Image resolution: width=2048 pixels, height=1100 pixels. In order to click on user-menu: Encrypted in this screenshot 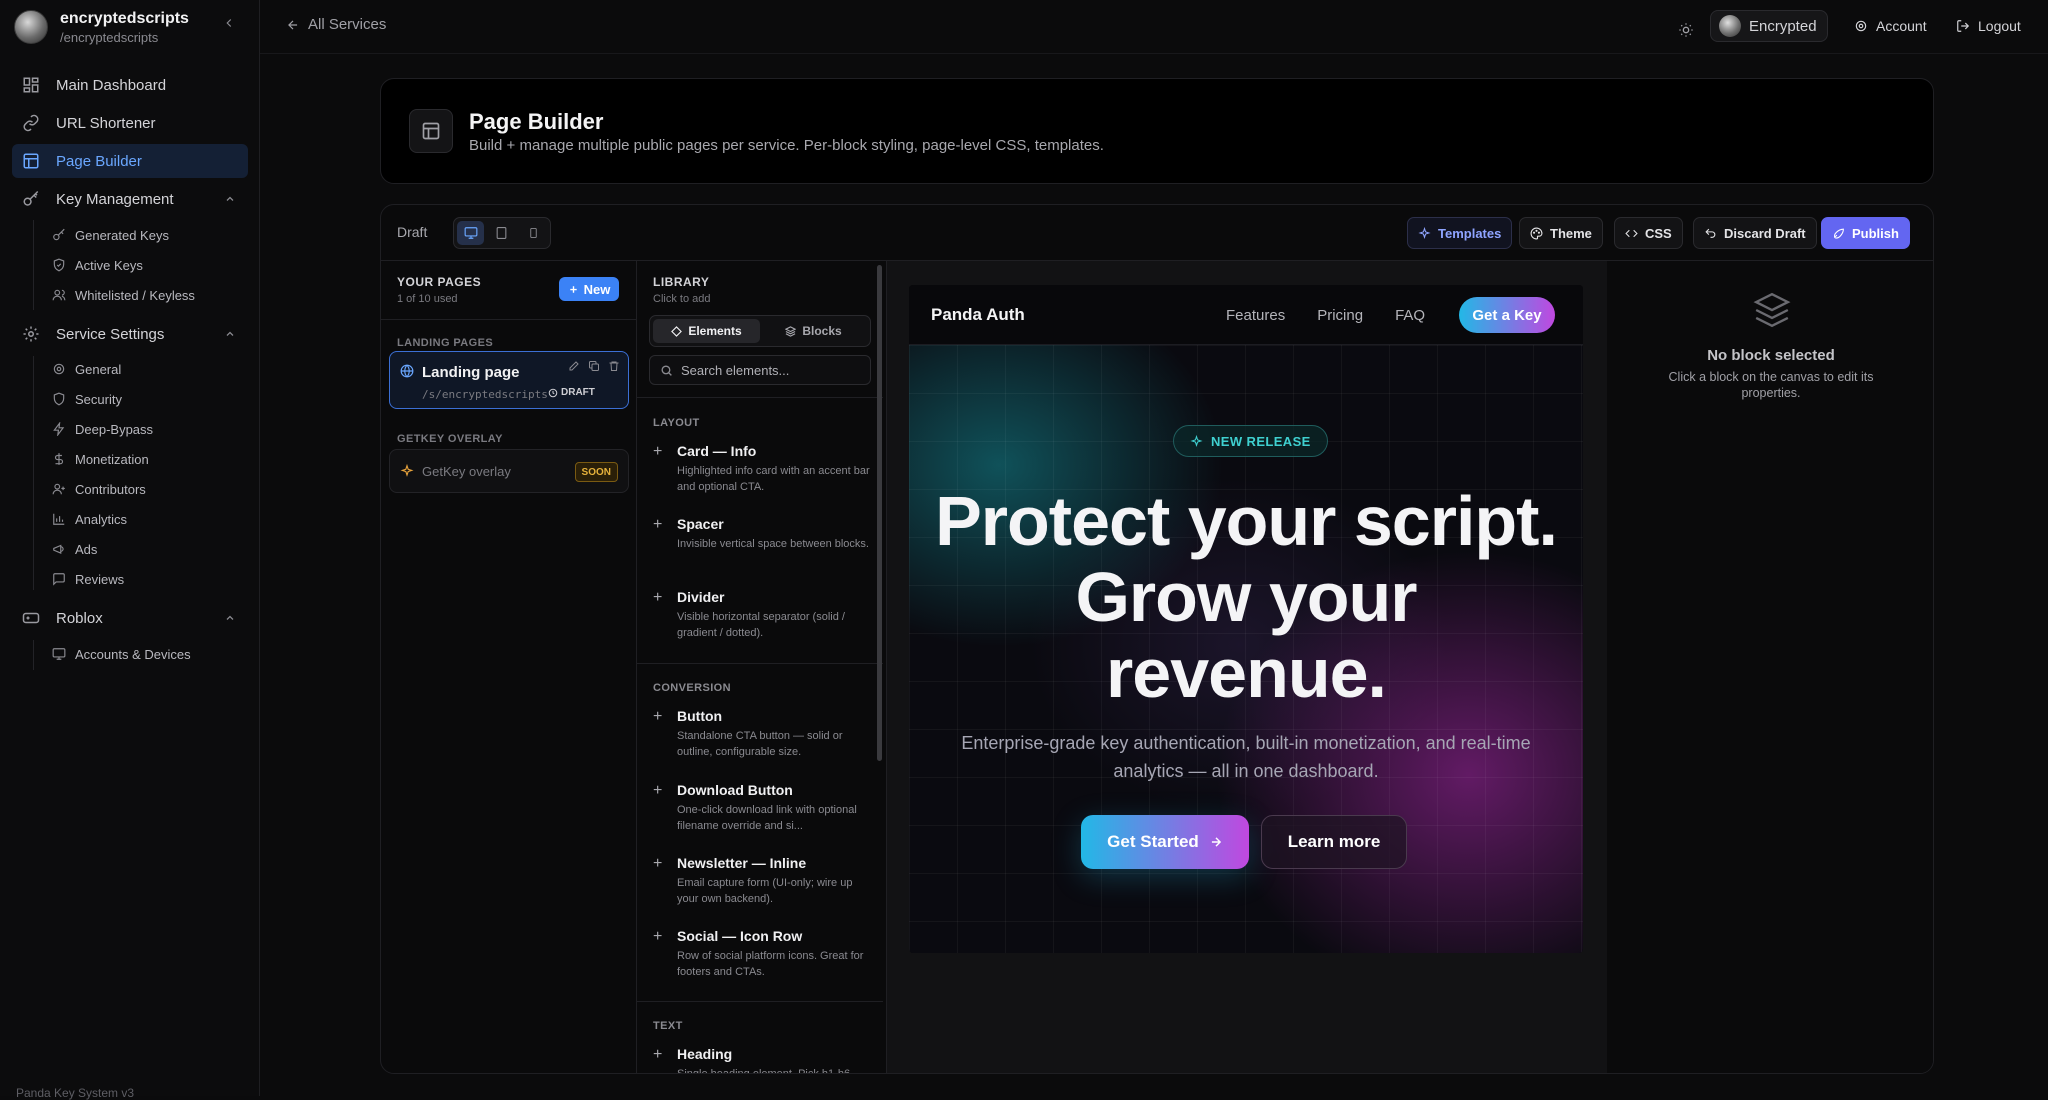, I will do `click(1769, 26)`.